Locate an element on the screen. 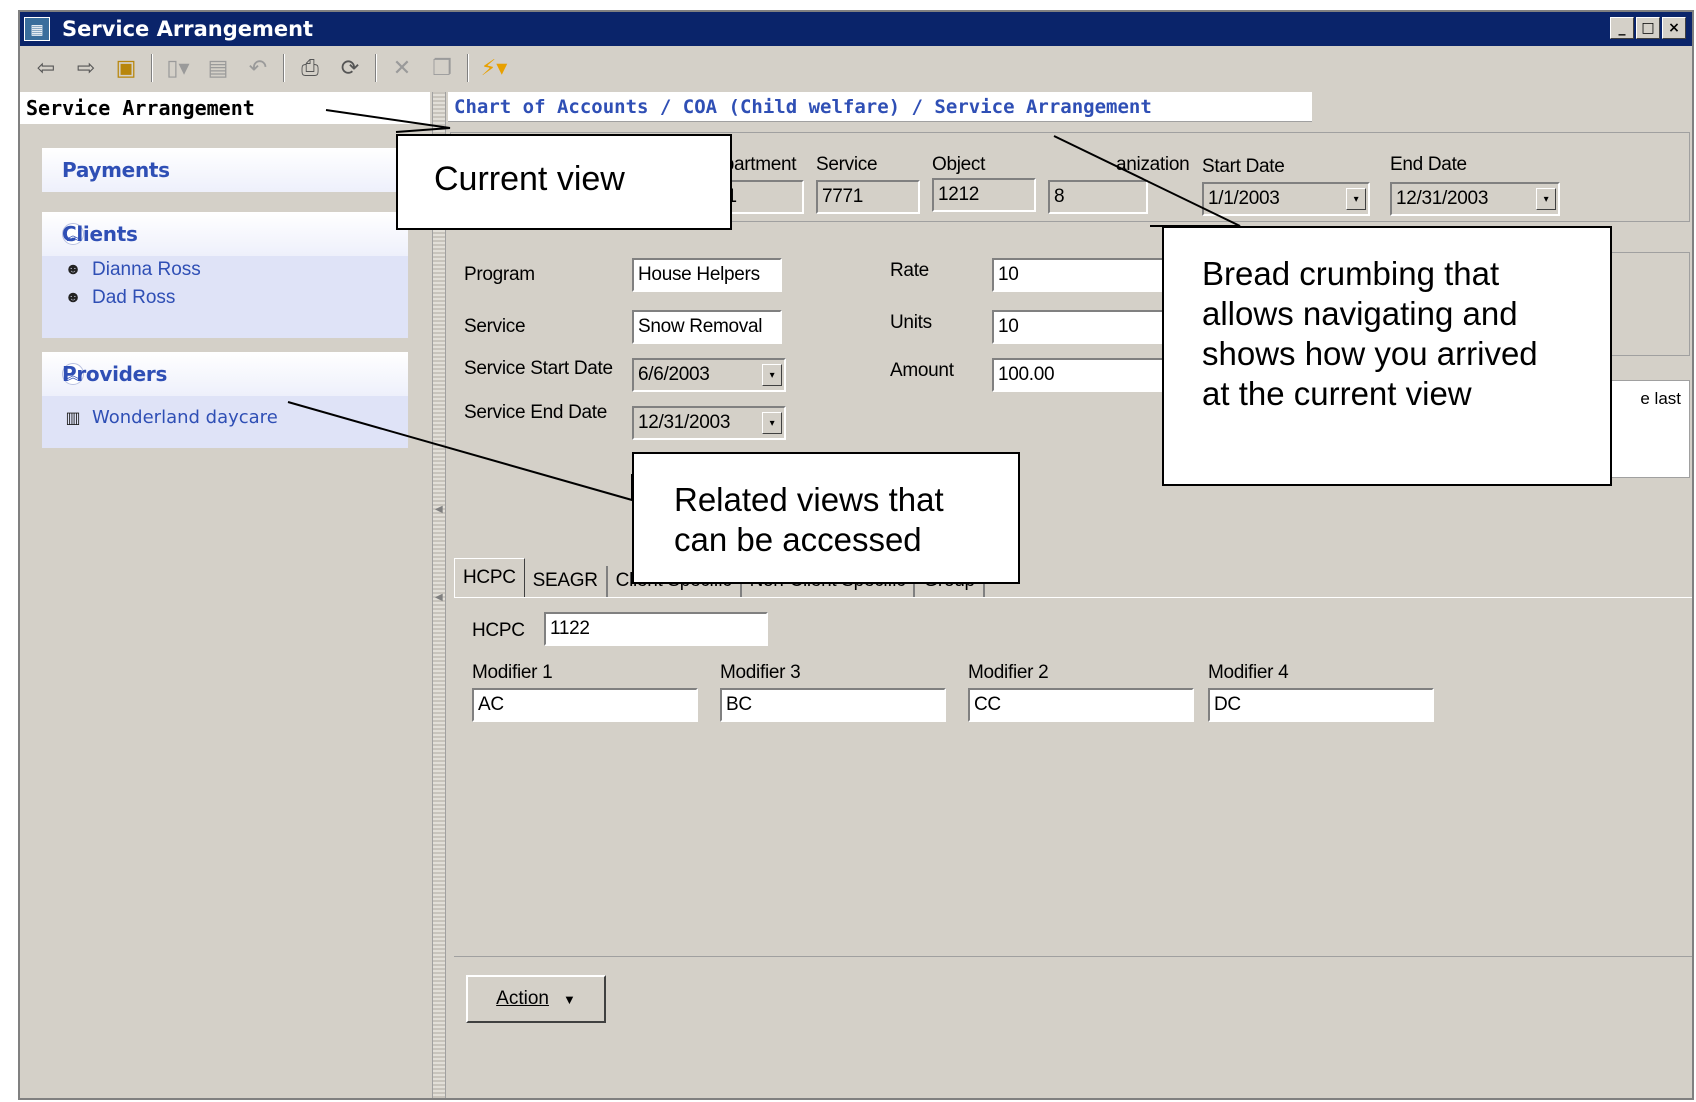 This screenshot has height=1102, width=1696. actions-lightning-icon: ⚡▾ is located at coordinates (494, 68).